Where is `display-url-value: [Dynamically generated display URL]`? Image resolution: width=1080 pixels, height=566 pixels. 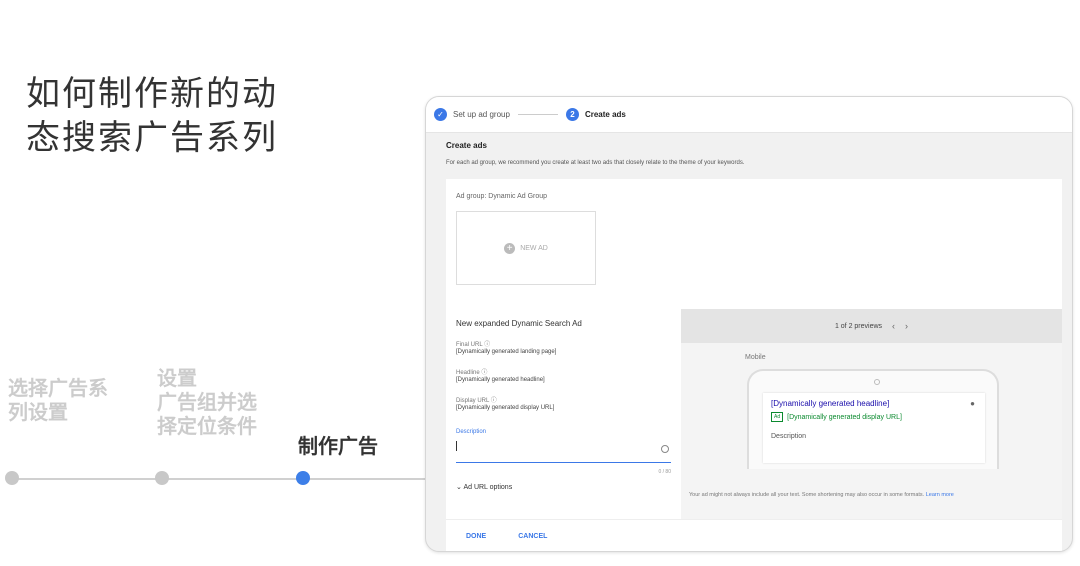
display-url-value: [Dynamically generated display URL] is located at coordinates (505, 408).